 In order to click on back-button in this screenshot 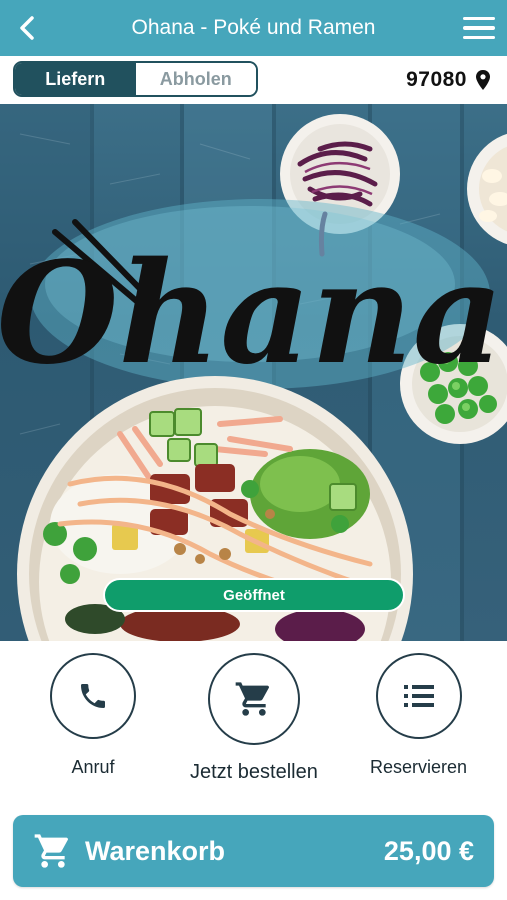, I will do `click(28, 28)`.